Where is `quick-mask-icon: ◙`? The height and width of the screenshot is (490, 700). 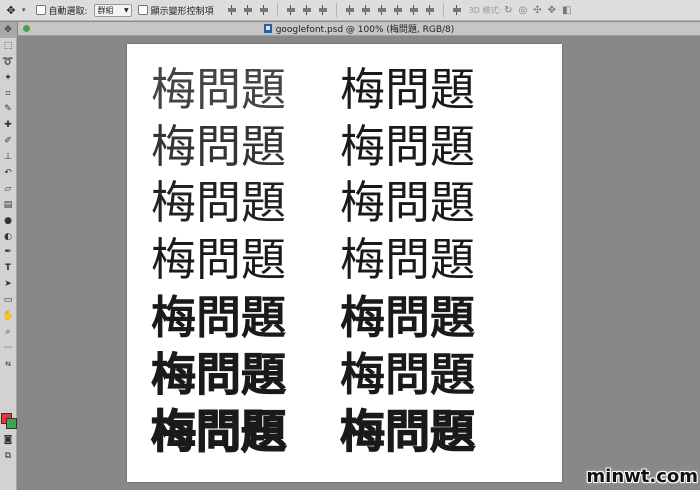 quick-mask-icon: ◙ is located at coordinates (8, 440).